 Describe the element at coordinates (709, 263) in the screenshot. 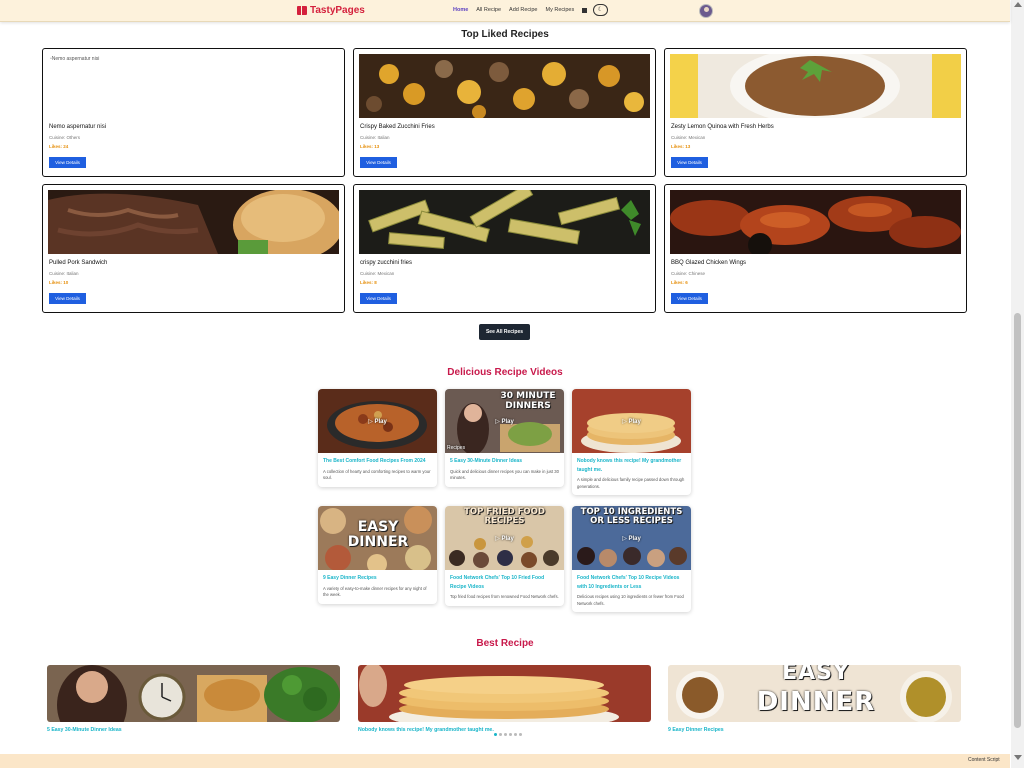

I see `recipe-name: BBQ Glazed Chicken Wings` at that location.